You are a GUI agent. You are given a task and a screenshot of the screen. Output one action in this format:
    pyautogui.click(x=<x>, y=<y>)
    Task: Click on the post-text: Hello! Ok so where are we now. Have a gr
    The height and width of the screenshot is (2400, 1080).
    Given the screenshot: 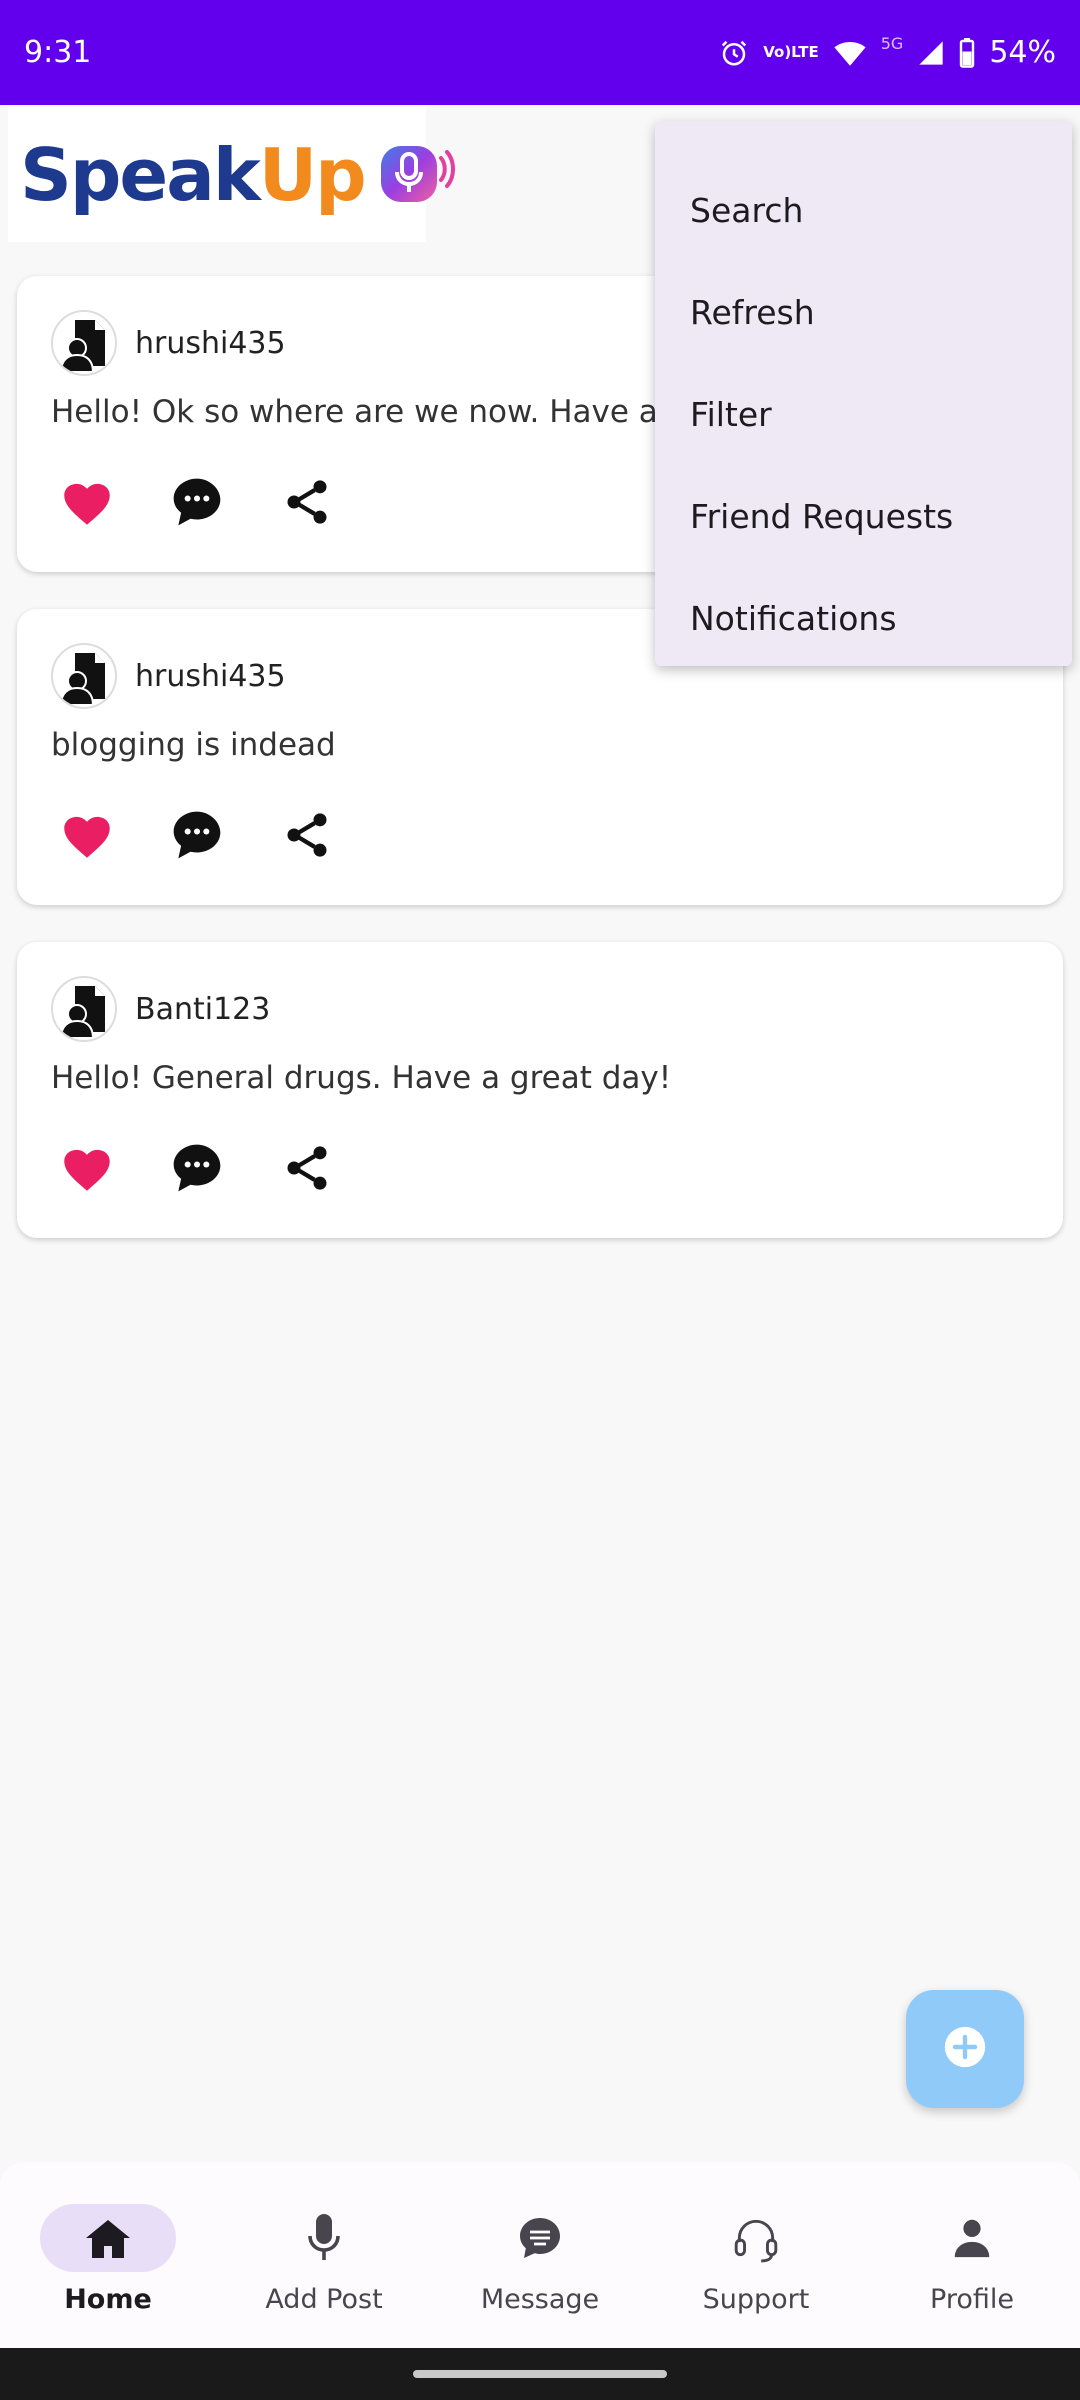 What is the action you would take?
    pyautogui.click(x=376, y=412)
    